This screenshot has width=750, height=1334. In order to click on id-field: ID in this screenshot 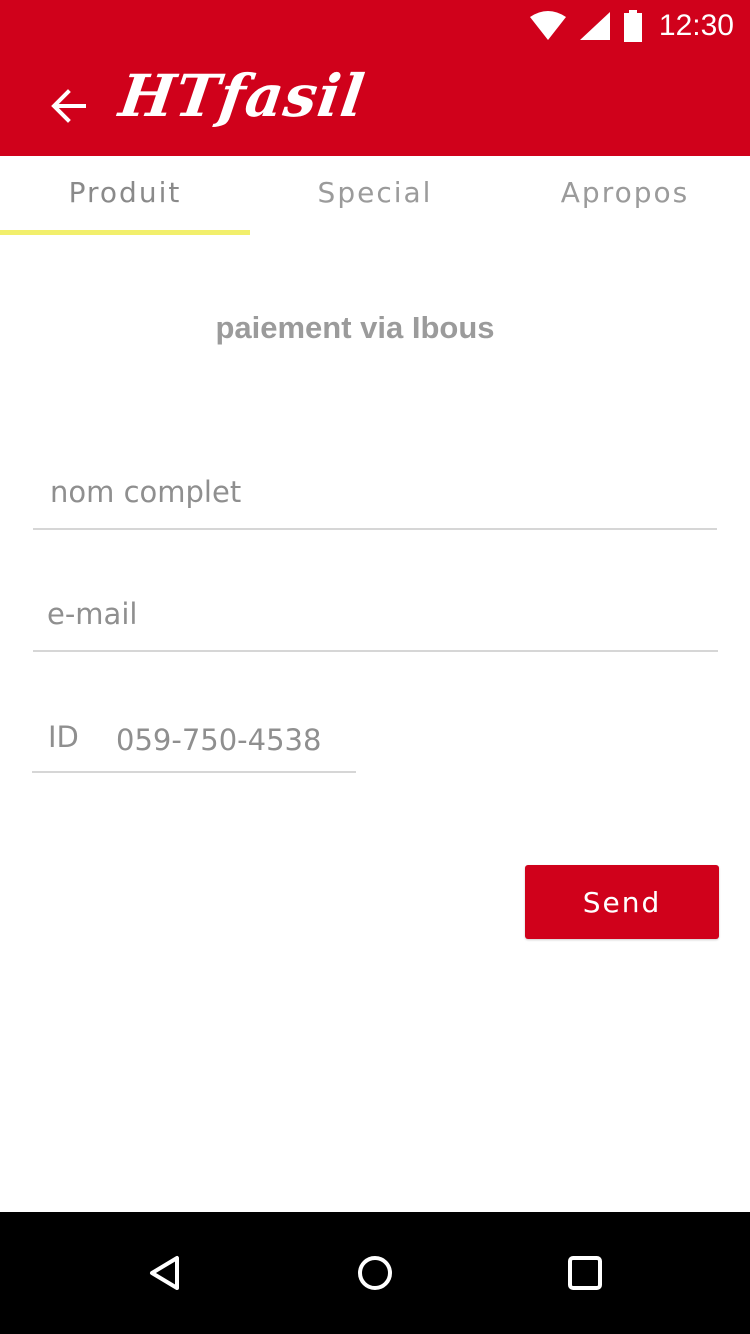, I will do `click(194, 739)`.